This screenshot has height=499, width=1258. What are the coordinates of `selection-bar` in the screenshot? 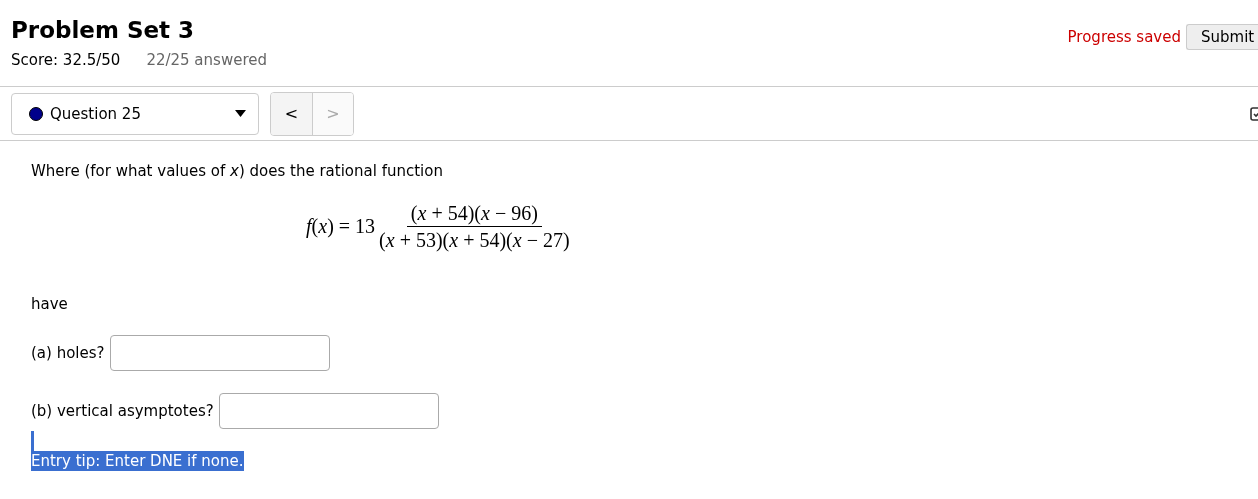 It's located at (32, 441).